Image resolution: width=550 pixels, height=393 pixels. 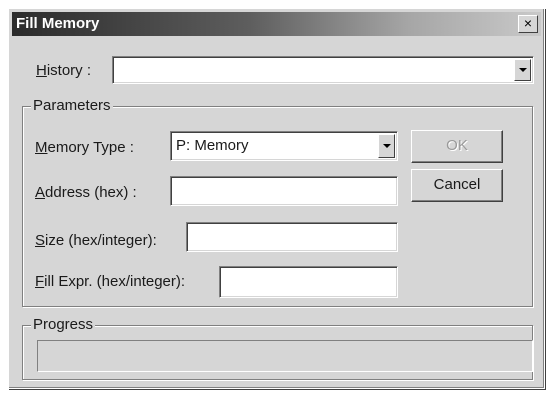 I want to click on history-dropdown-button, so click(x=522, y=70).